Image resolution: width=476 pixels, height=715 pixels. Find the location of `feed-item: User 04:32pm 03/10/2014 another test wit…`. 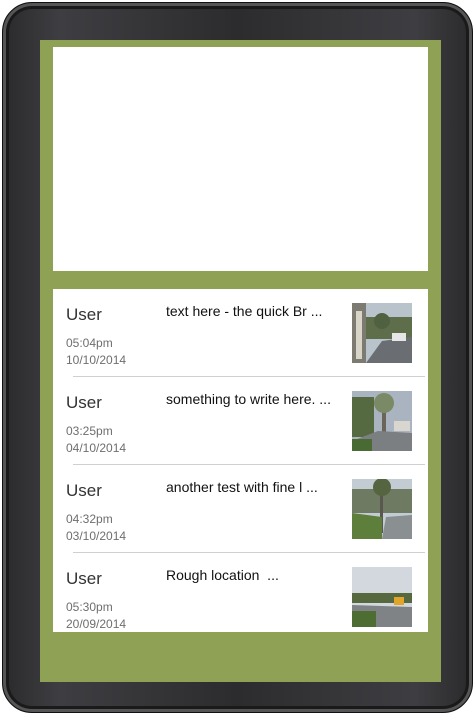

feed-item: User 04:32pm 03/10/2014 another test wit… is located at coordinates (240, 509).